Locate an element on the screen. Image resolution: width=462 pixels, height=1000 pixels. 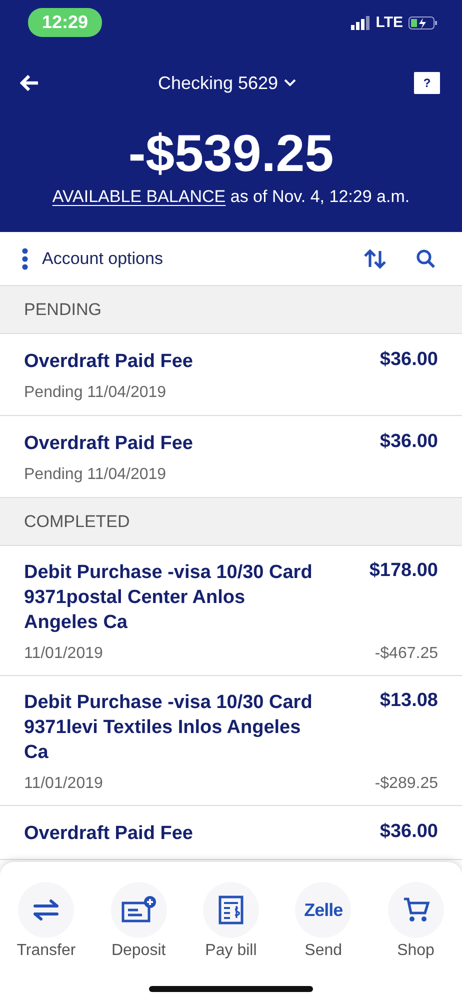
transaction-description: Debit Purchase -visa 10/30 Card 9371levi Textiles Inlos Angeles Ca is located at coordinates (169, 728).